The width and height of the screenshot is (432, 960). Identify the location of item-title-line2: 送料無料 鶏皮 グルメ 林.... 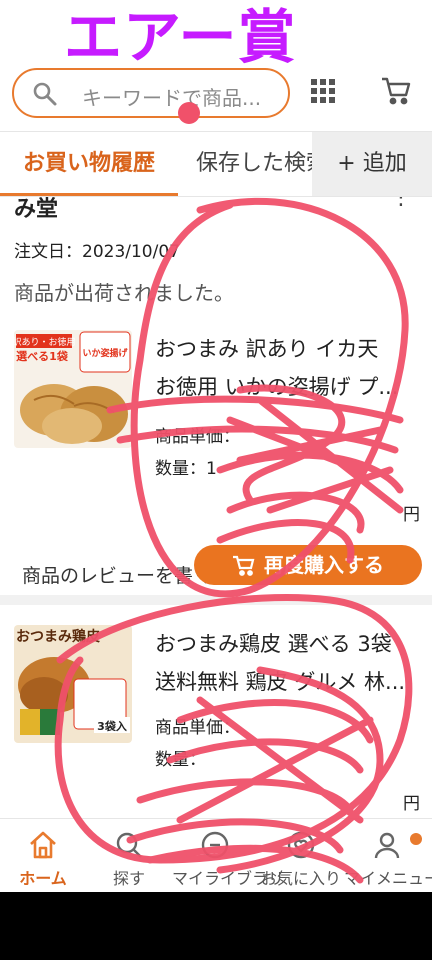
(285, 682).